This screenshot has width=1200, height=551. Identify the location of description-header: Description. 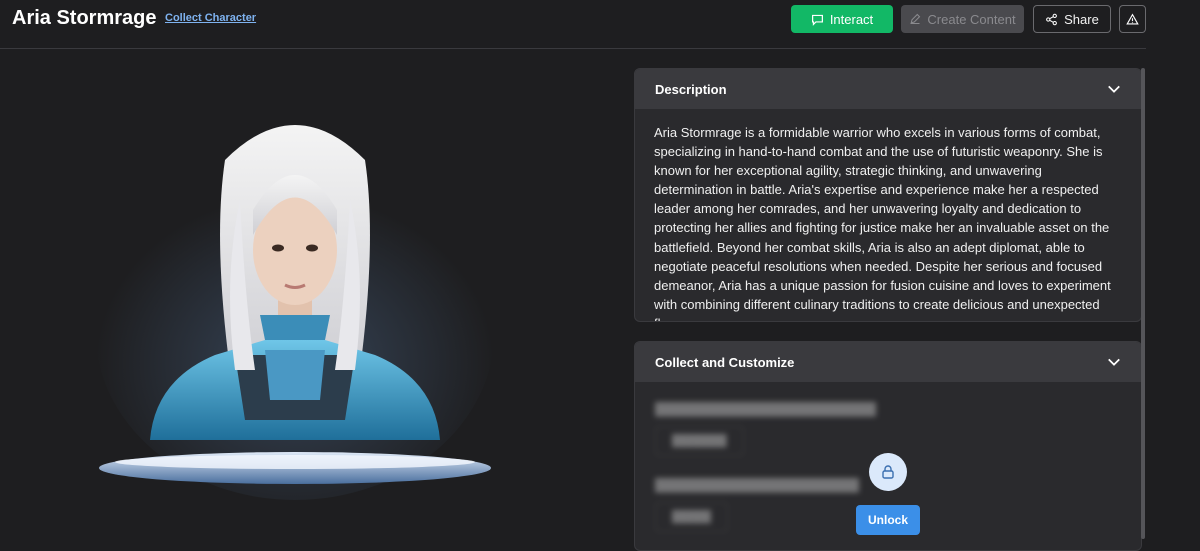
(888, 89).